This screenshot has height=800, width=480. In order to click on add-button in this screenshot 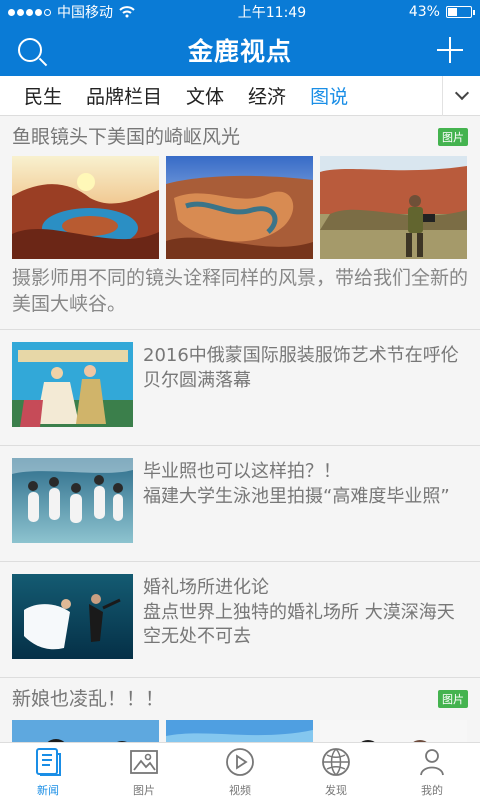, I will do `click(450, 50)`.